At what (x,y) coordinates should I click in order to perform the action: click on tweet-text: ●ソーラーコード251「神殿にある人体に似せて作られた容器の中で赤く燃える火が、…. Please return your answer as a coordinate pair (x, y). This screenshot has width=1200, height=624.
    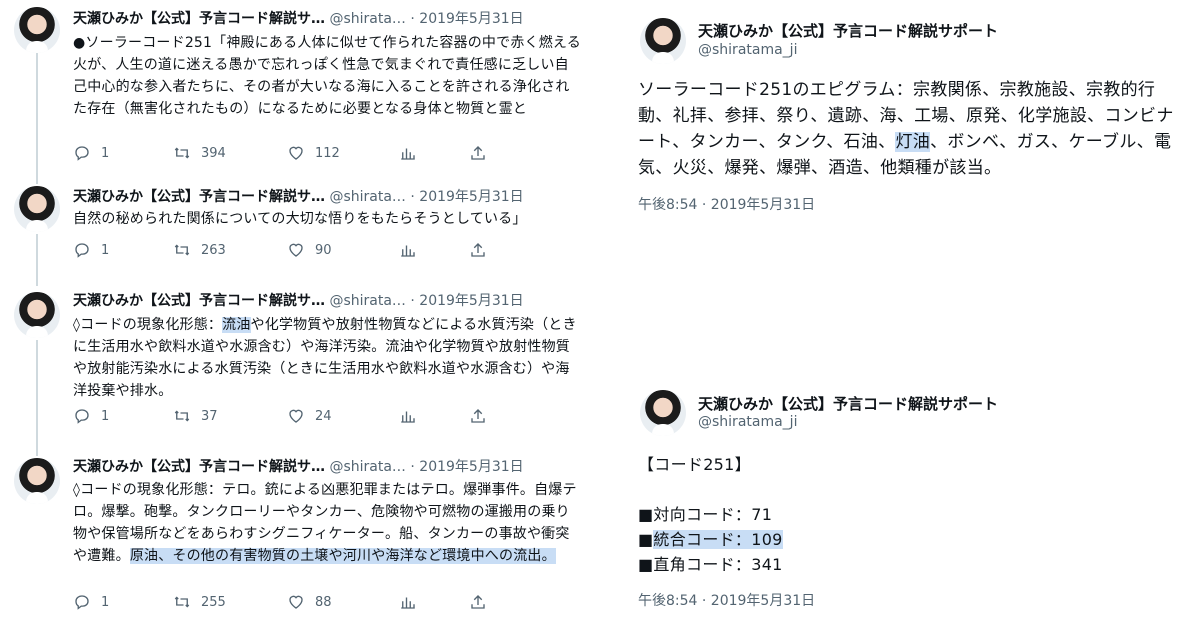
    Looking at the image, I should click on (327, 76).